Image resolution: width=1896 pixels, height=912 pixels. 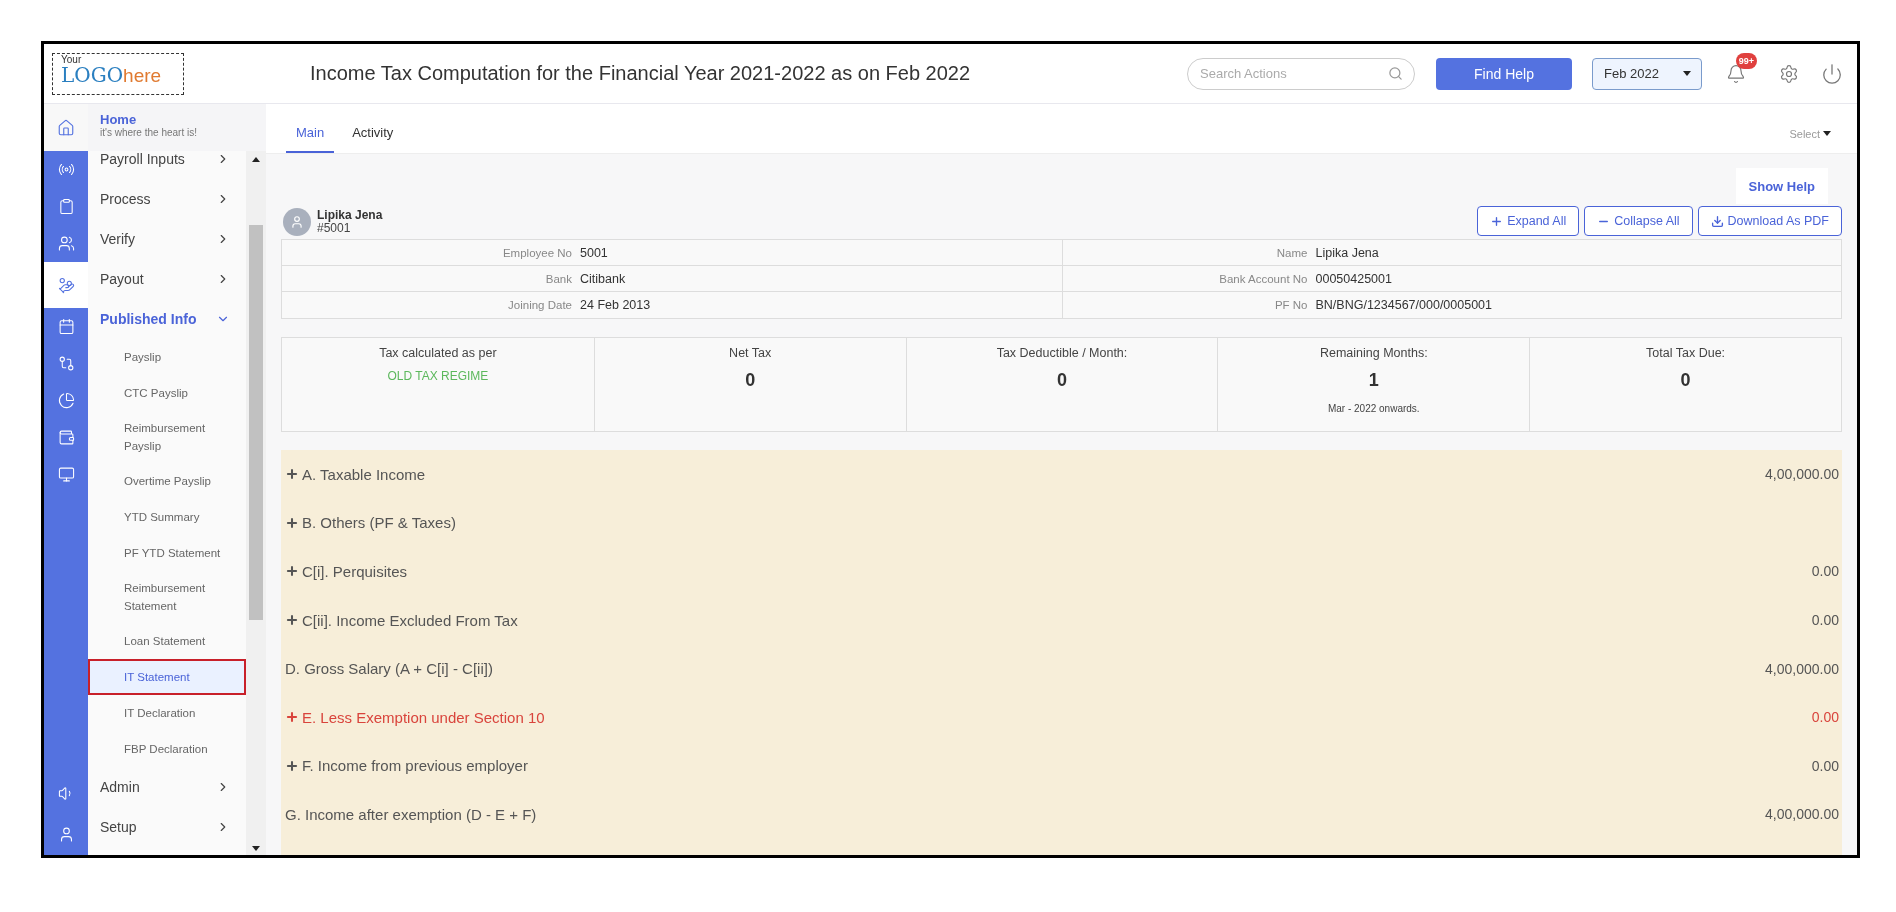 What do you see at coordinates (163, 437) in the screenshot?
I see `sidebar-subitem: Reimbursement Payslip` at bounding box center [163, 437].